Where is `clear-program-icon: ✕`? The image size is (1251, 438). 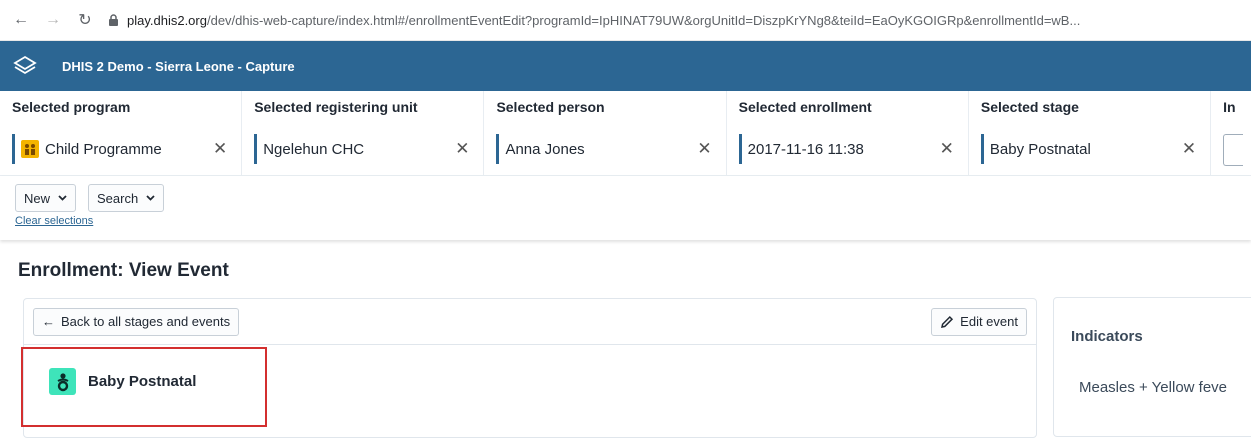
clear-program-icon: ✕ is located at coordinates (220, 149).